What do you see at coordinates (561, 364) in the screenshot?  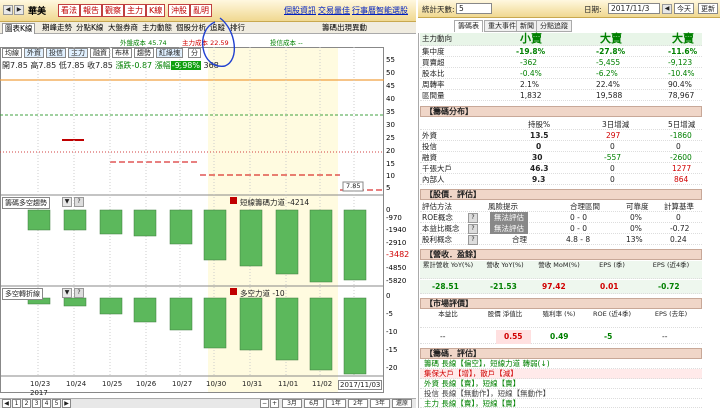 I see `note-row: 籌碼 長線【偏空】，短線力道 轉弱(↓)` at bounding box center [561, 364].